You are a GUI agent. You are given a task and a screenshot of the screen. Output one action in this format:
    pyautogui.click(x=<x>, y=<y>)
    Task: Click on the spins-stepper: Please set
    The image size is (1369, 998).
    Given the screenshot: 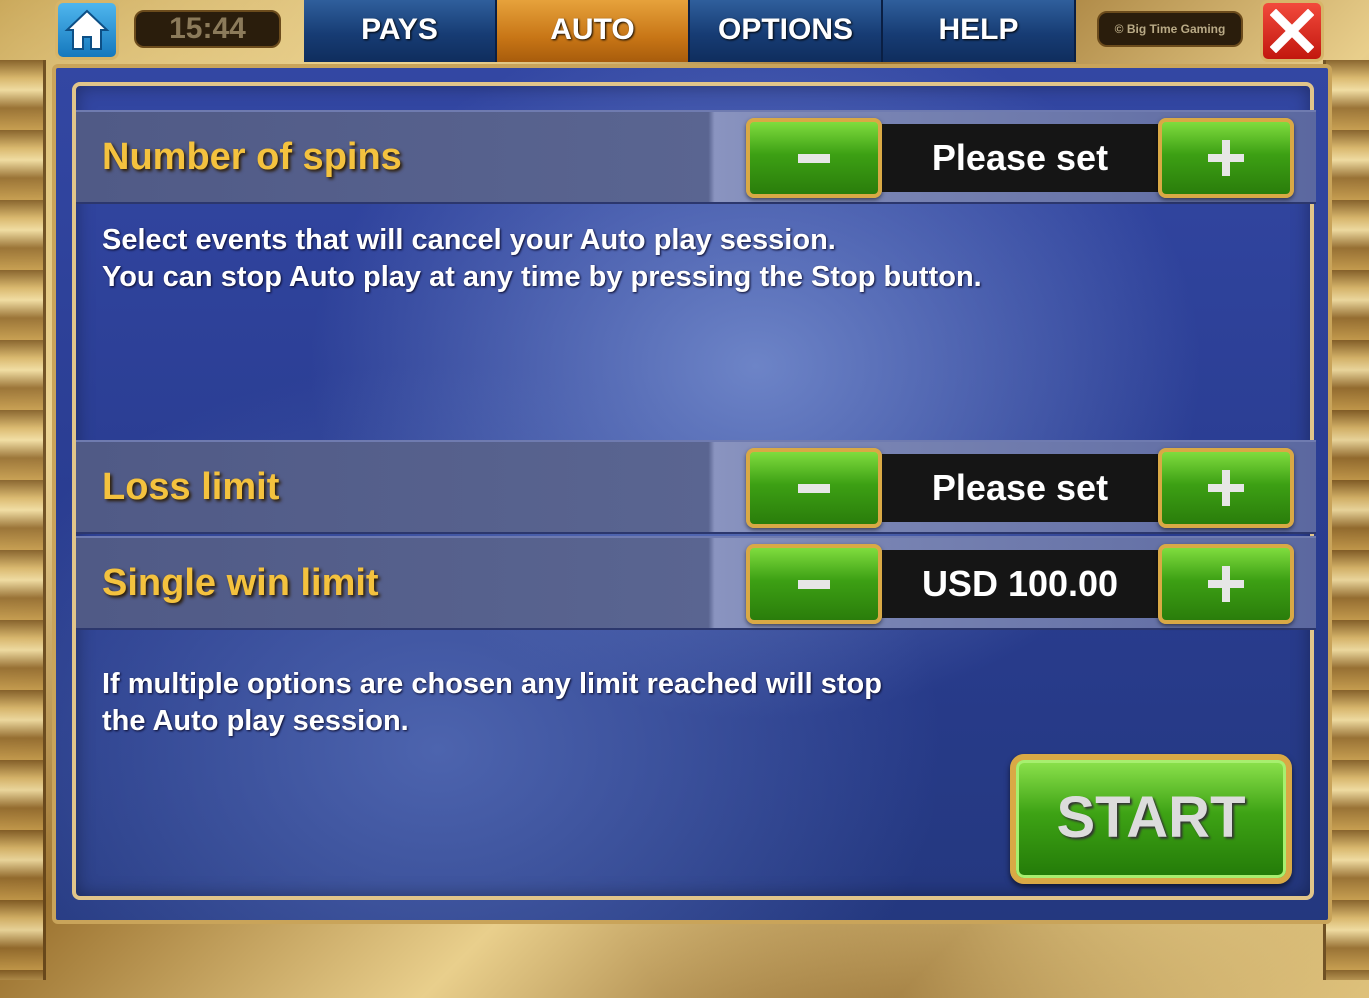 What is the action you would take?
    pyautogui.click(x=1021, y=157)
    